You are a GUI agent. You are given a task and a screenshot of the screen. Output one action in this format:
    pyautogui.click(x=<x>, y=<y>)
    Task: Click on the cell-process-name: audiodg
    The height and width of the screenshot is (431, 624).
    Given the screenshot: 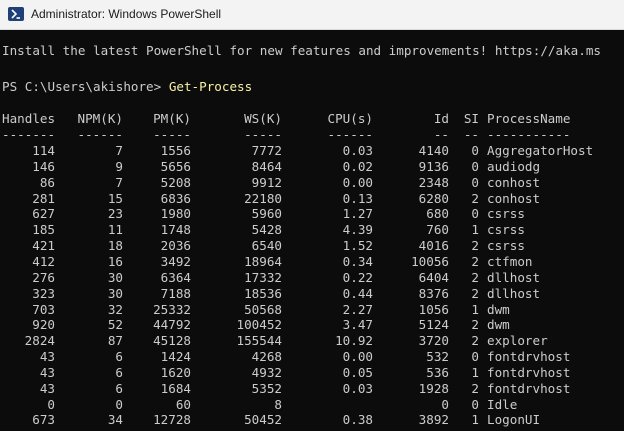 What is the action you would take?
    pyautogui.click(x=514, y=166)
    